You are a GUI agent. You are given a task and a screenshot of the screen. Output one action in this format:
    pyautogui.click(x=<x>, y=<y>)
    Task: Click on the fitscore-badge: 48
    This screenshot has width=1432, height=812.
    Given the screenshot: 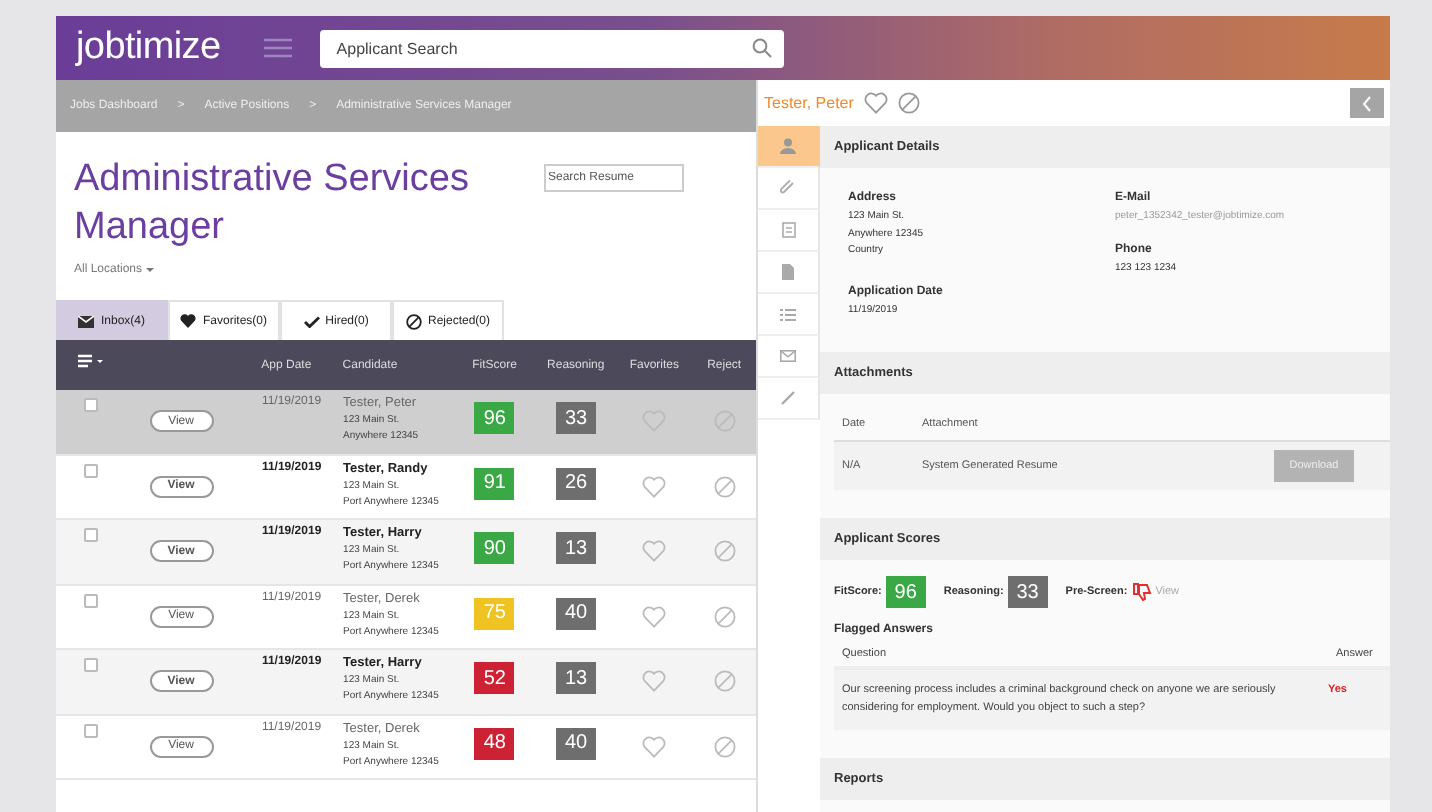 What is the action you would take?
    pyautogui.click(x=494, y=743)
    